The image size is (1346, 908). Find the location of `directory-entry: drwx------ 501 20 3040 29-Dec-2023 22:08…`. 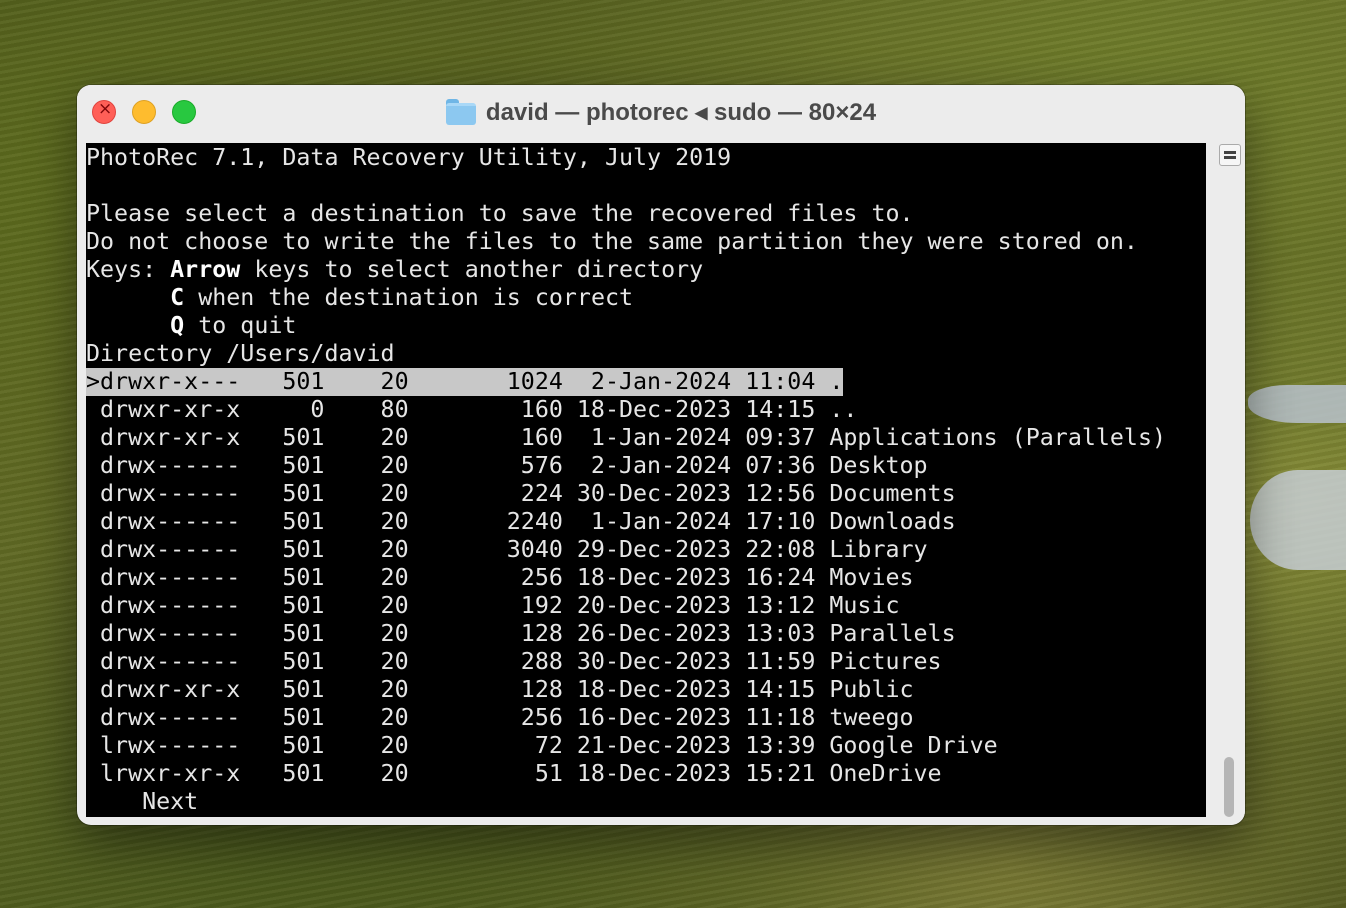

directory-entry: drwx------ 501 20 3040 29-Dec-2023 22:08… is located at coordinates (626, 550).